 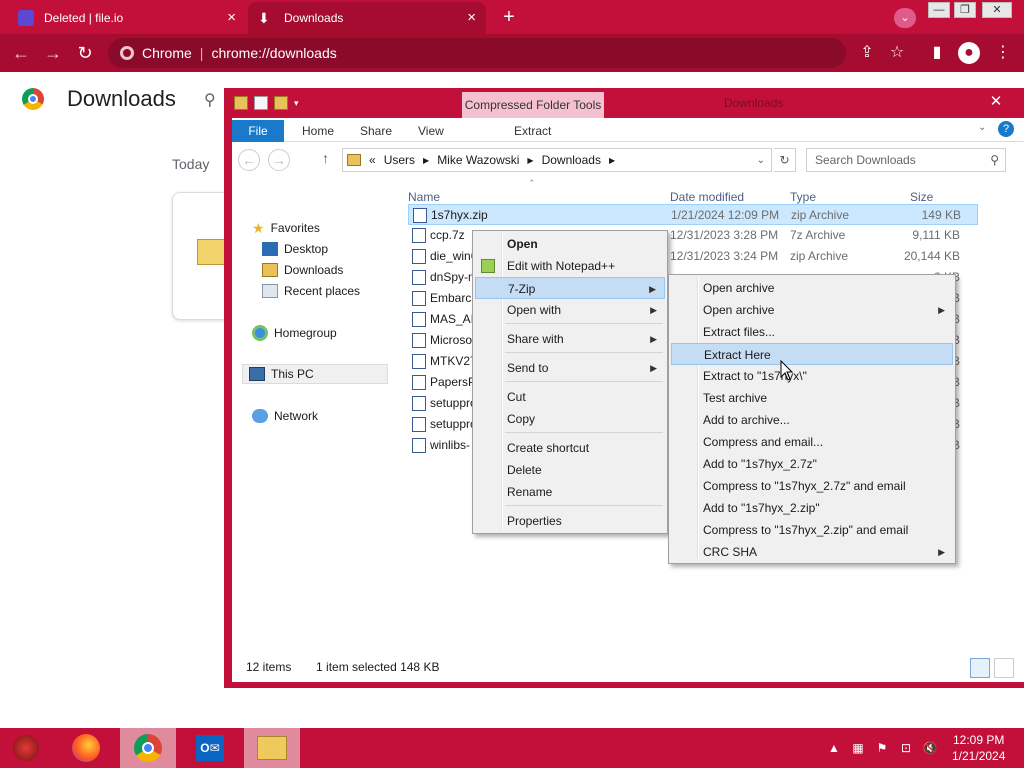 I want to click on nav-item-recent: Recent places, so click(x=311, y=291).